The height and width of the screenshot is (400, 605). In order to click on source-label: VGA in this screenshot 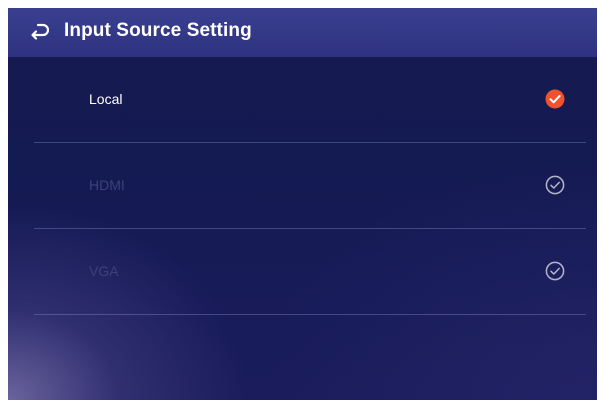, I will do `click(104, 271)`.